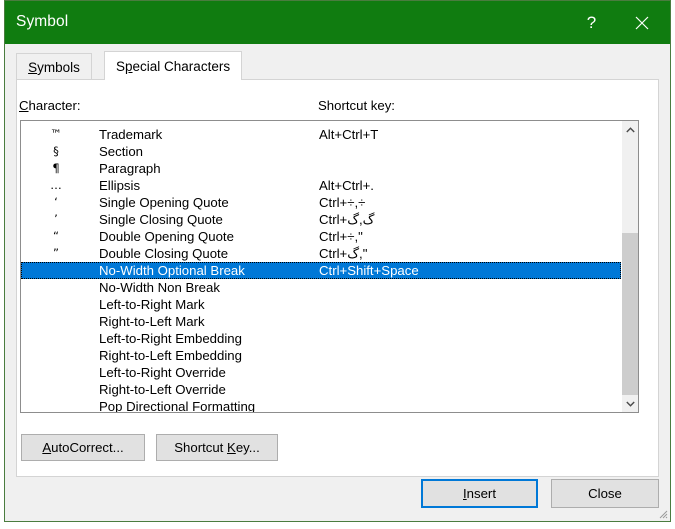 The image size is (675, 529). Describe the element at coordinates (56, 134) in the screenshot. I see `list-item-glyph: ™` at that location.